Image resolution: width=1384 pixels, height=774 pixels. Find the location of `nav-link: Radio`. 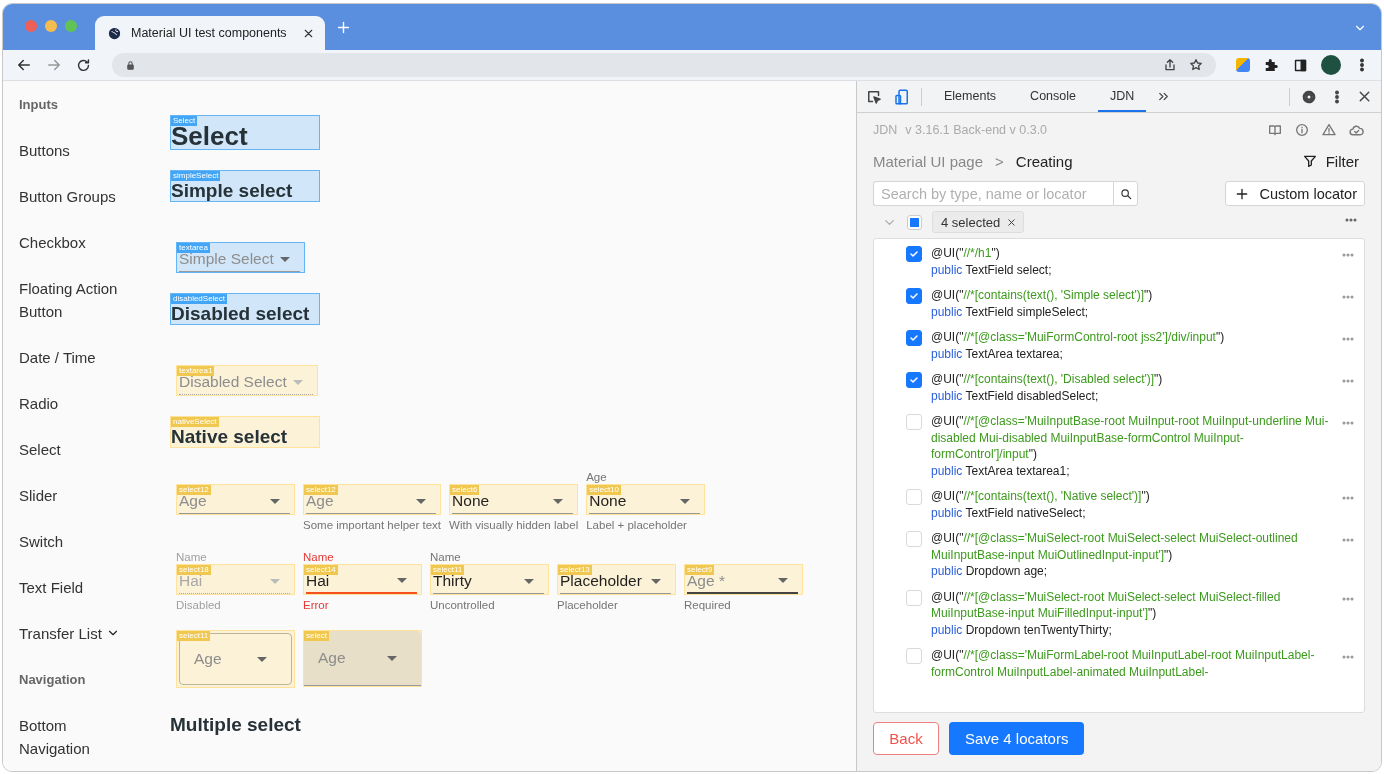

nav-link: Radio is located at coordinates (39, 403).